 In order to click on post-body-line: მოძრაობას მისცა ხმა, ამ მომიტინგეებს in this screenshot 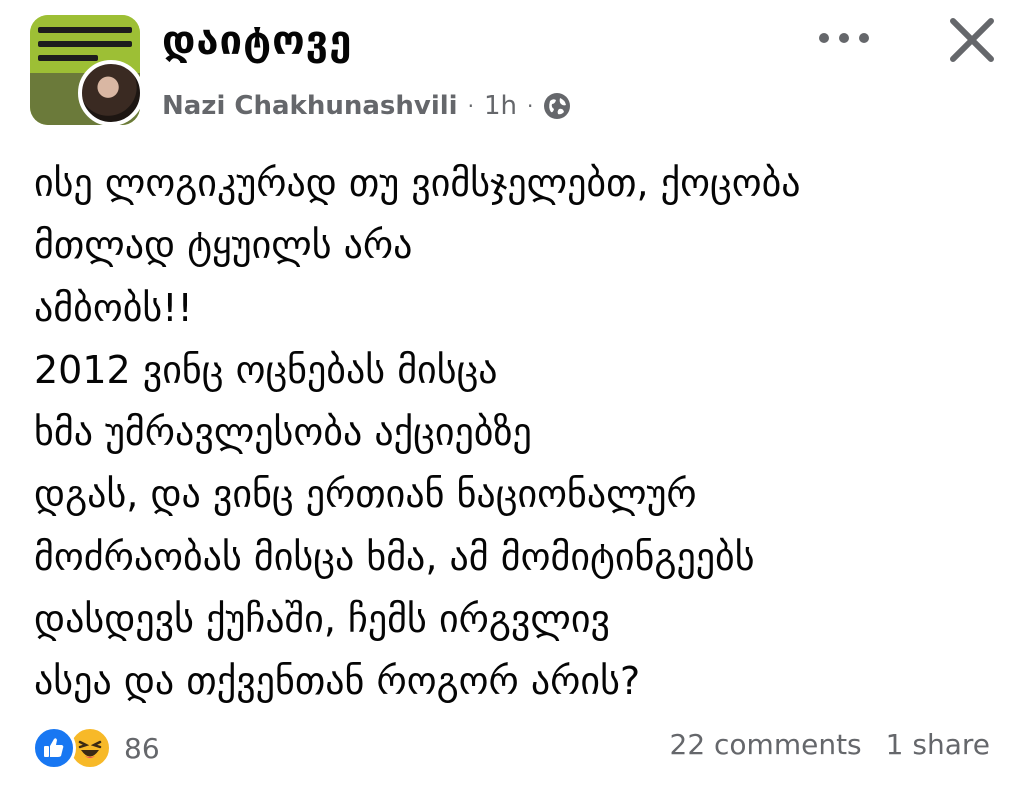, I will do `click(394, 556)`.